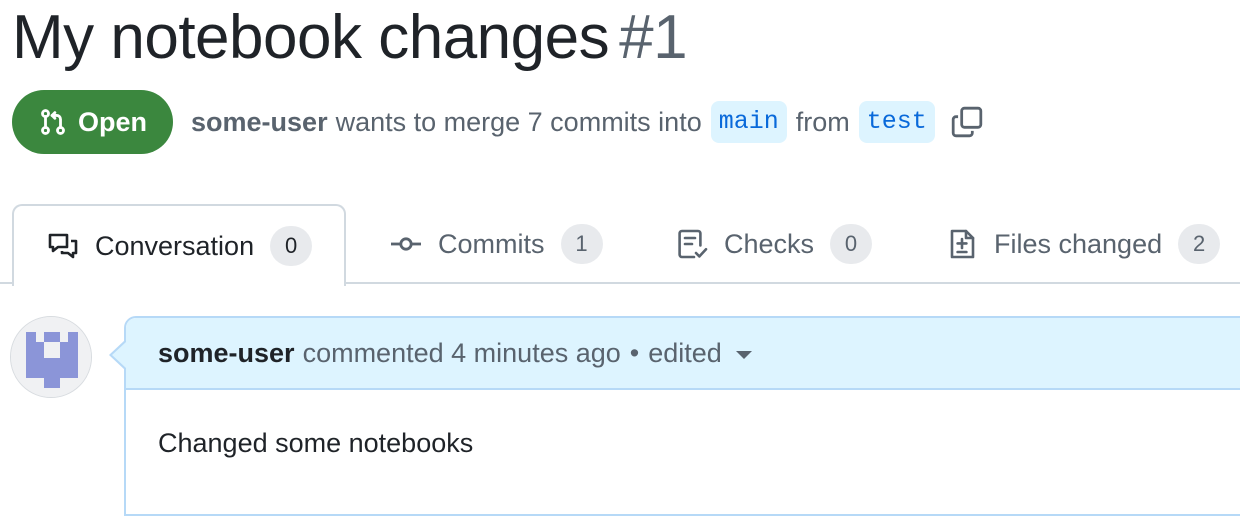 Image resolution: width=1240 pixels, height=516 pixels. Describe the element at coordinates (316, 443) in the screenshot. I see `comment-body: Changed some notebooks` at that location.